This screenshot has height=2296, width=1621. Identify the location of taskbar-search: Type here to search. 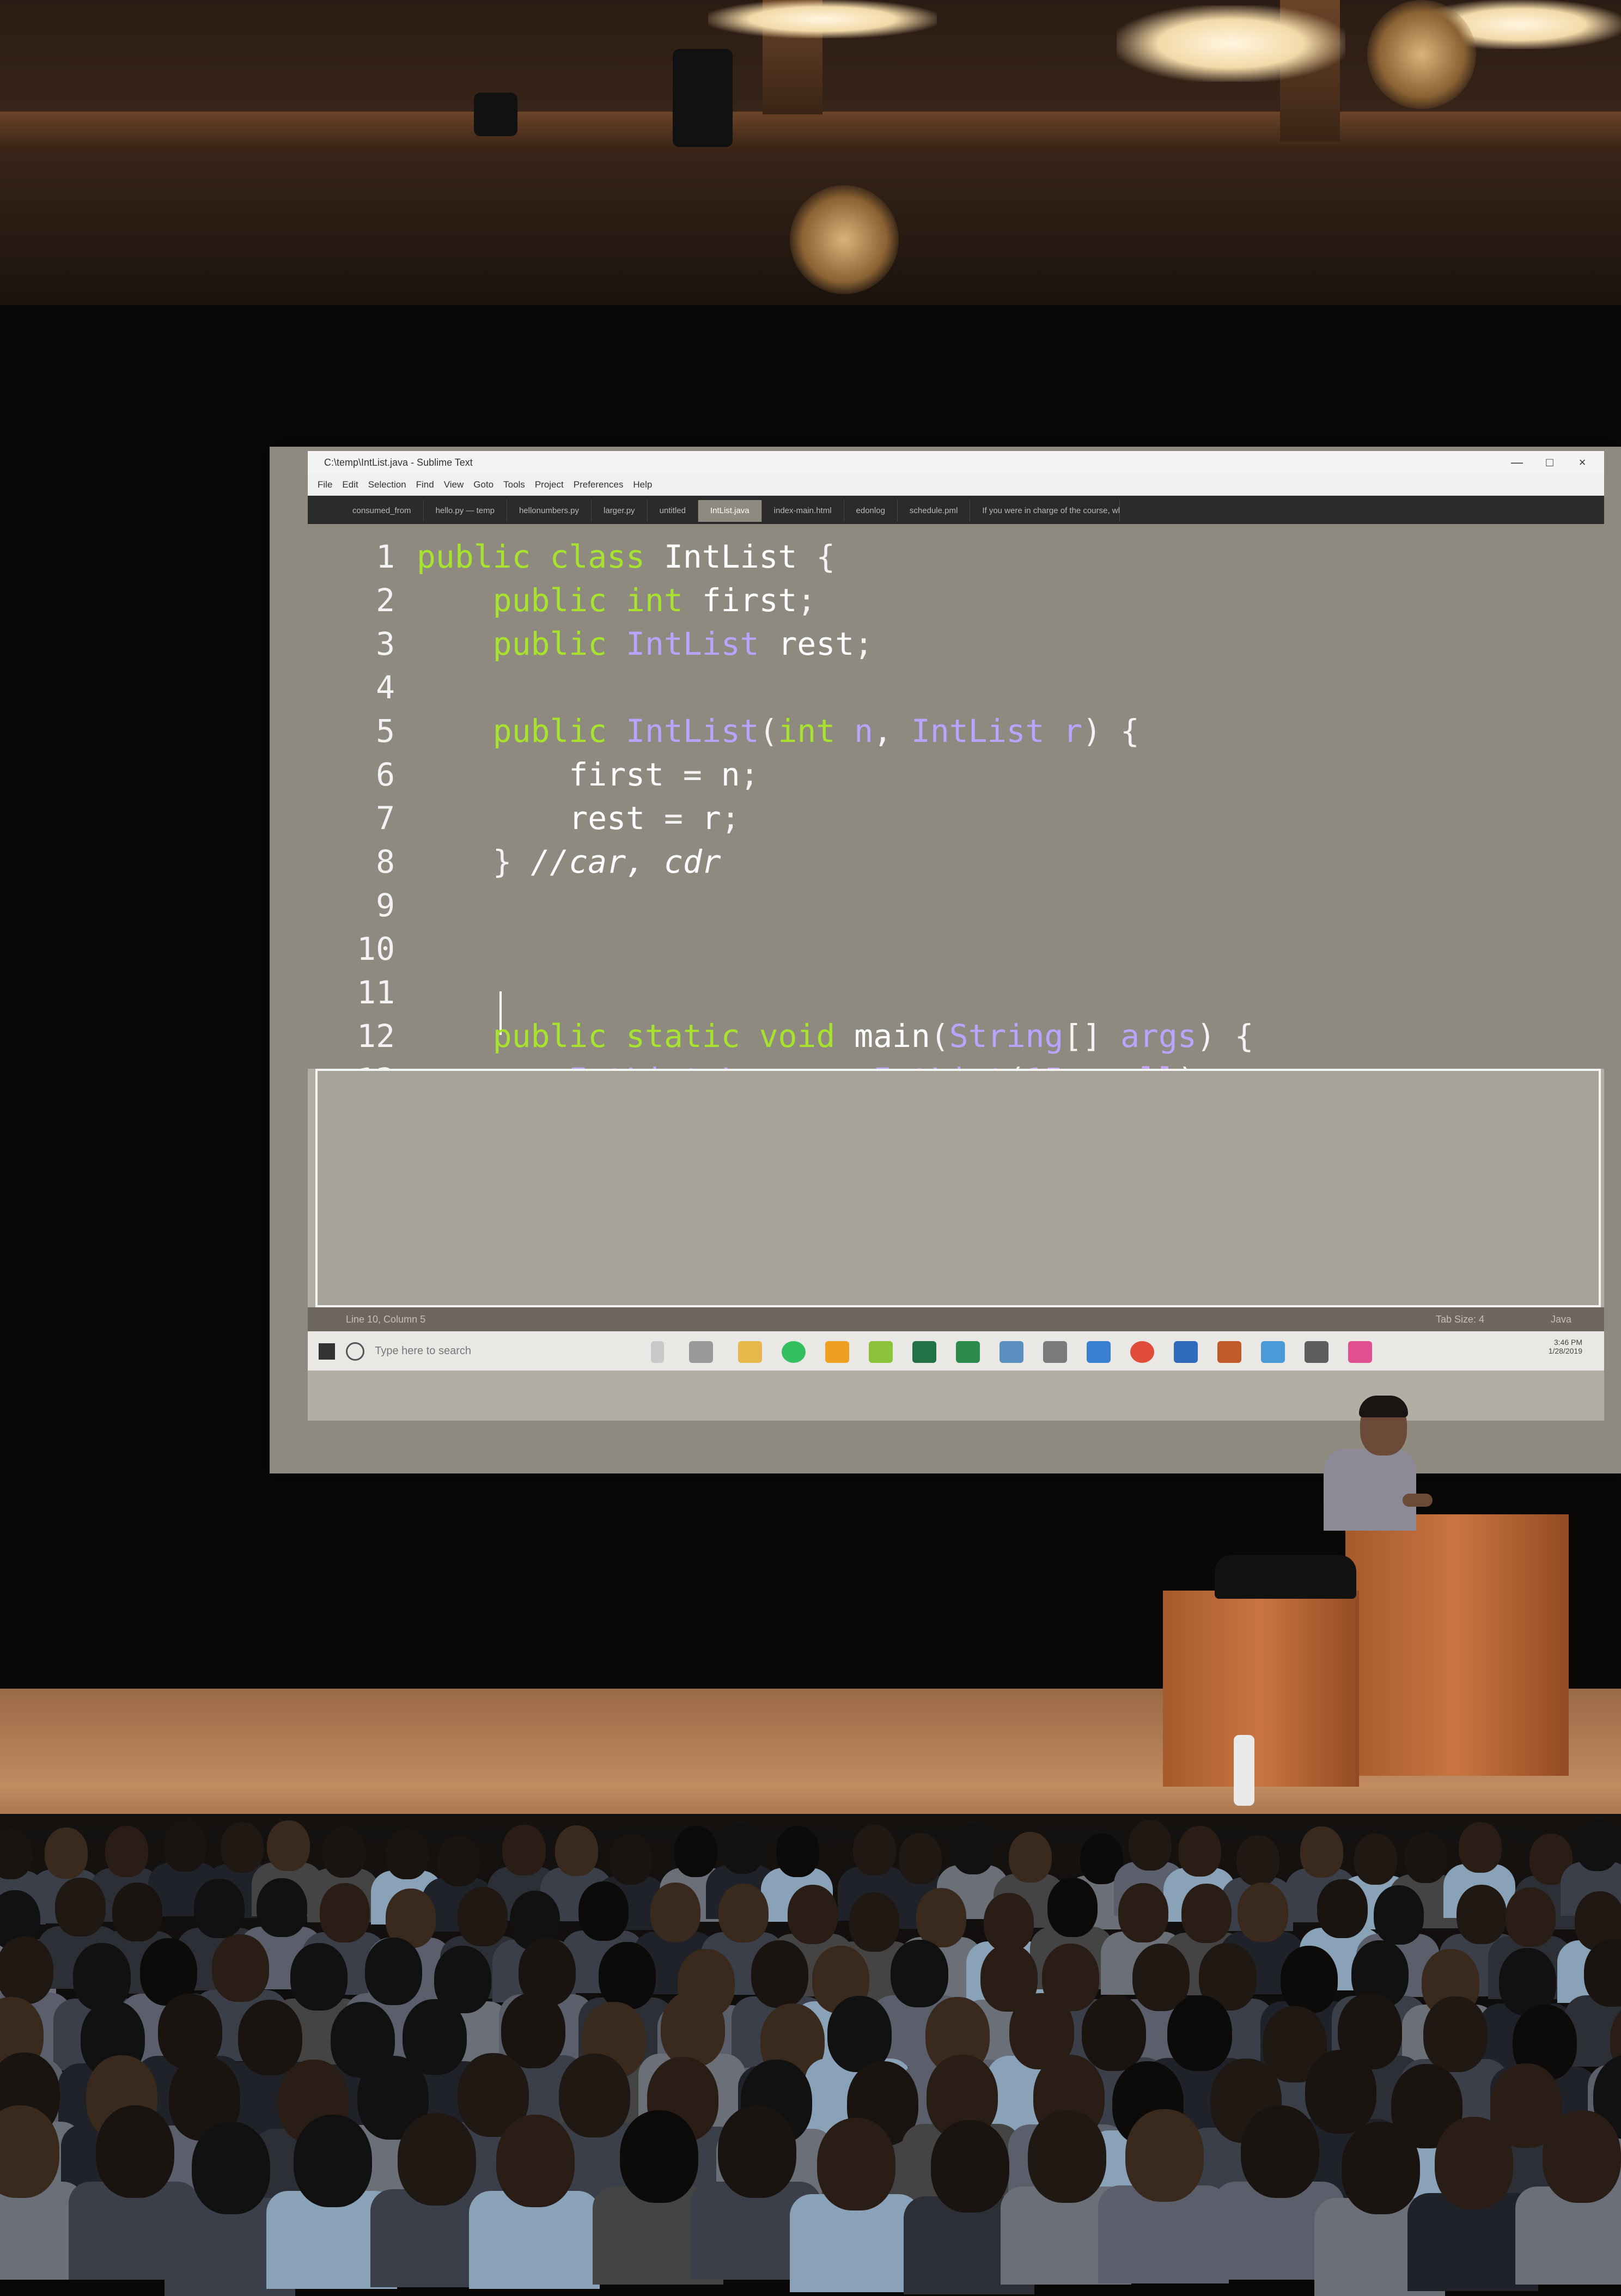
(466, 1351).